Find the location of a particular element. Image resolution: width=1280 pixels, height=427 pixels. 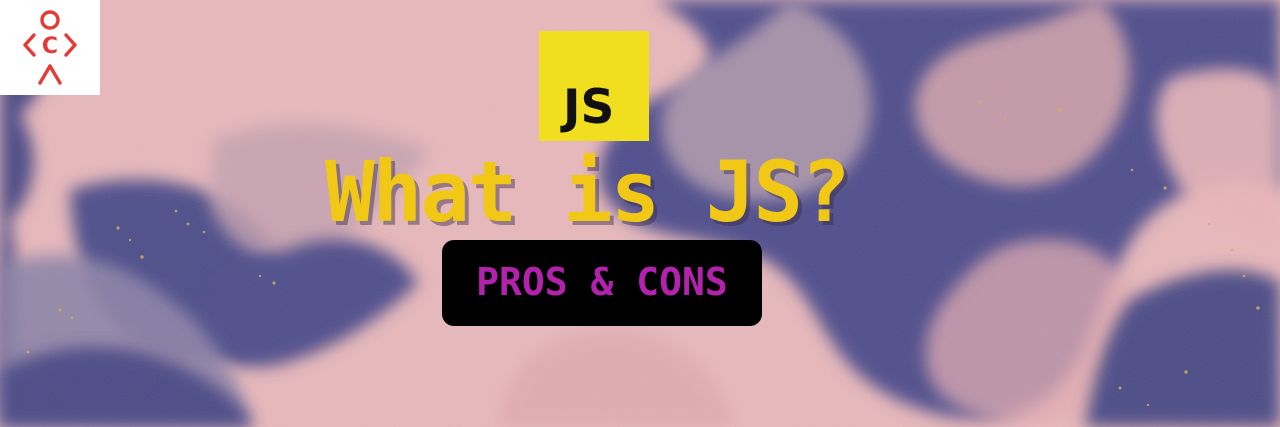

oca-logo-mark: C is located at coordinates (50, 47).